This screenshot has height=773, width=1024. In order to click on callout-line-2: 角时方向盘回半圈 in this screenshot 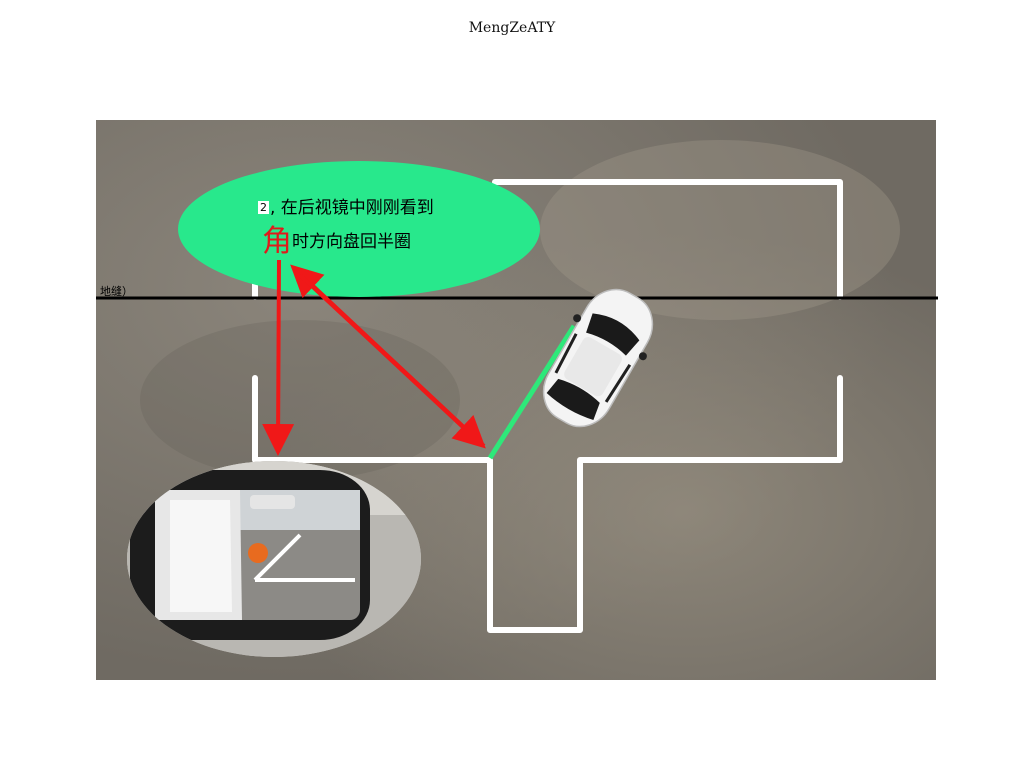, I will do `click(336, 242)`.